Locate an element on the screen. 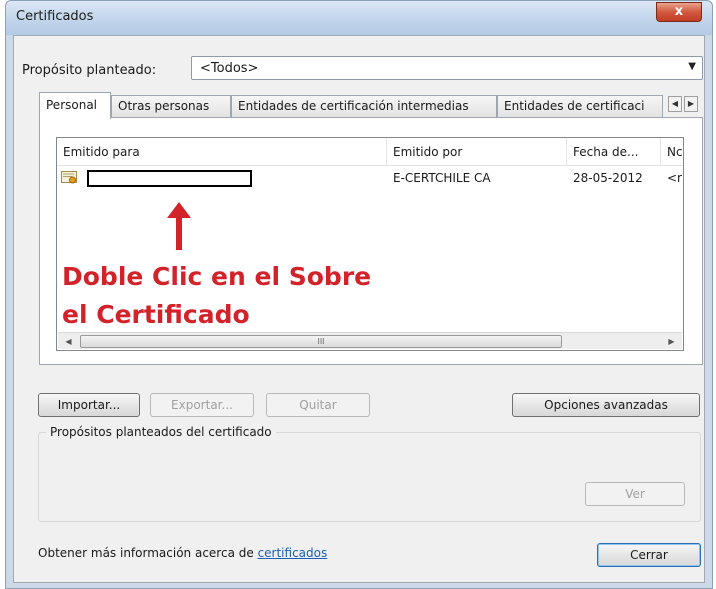  view-button: Ver is located at coordinates (635, 494).